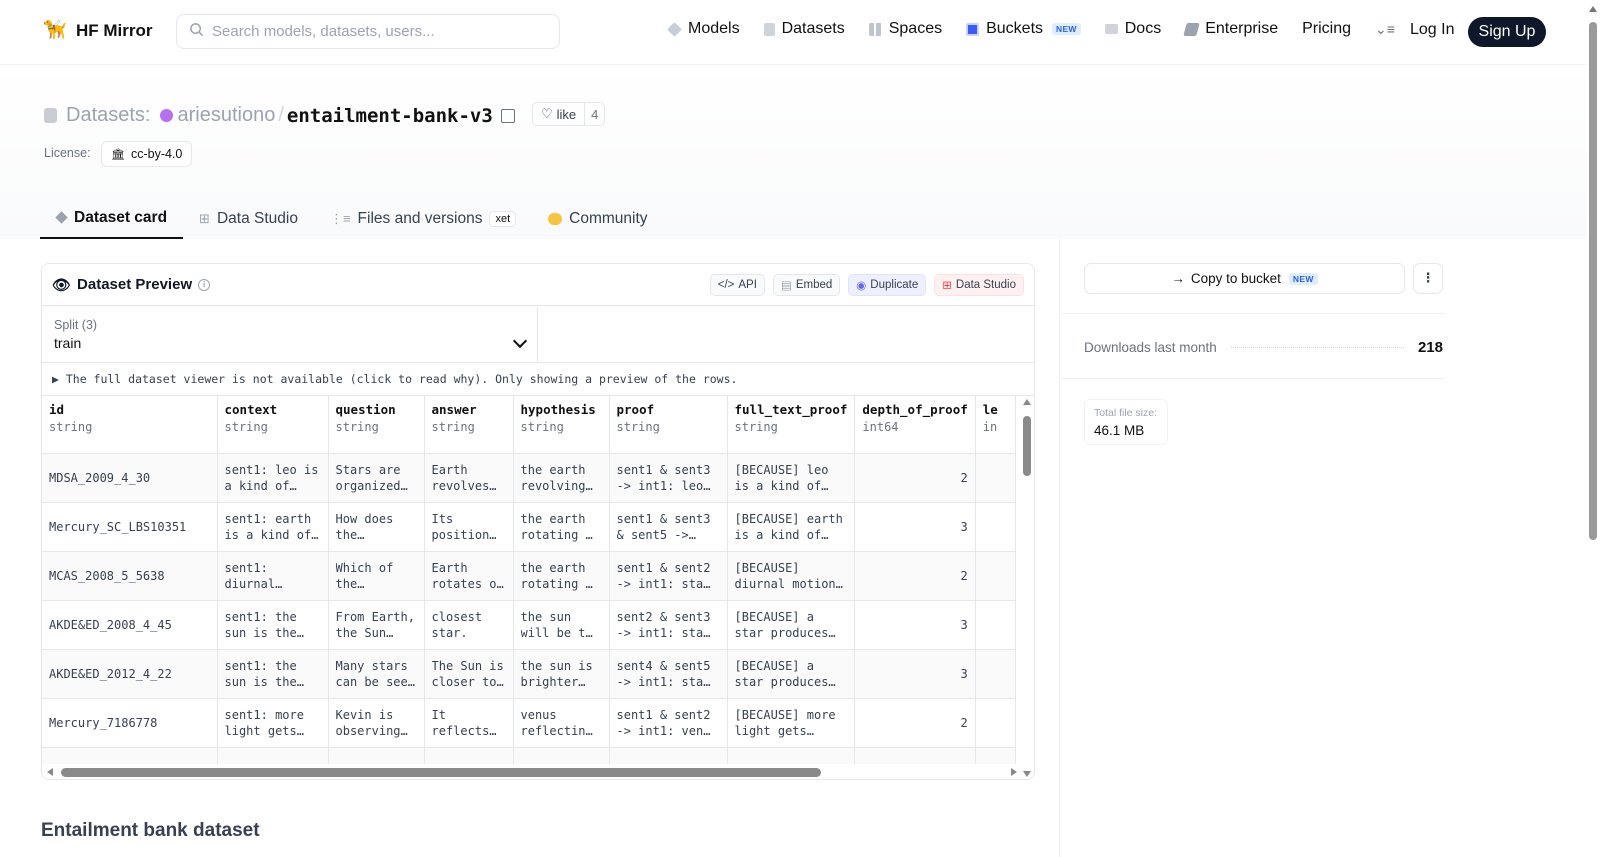  What do you see at coordinates (668, 425) in the screenshot?
I see `column-header: proof string` at bounding box center [668, 425].